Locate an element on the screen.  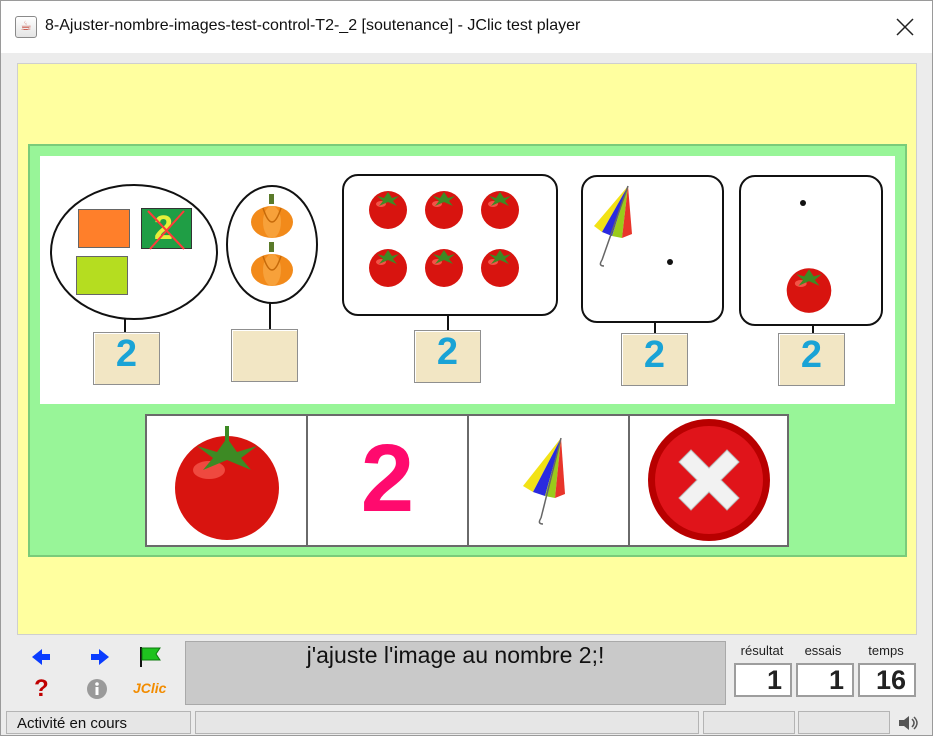
time-counter: 16 is located at coordinates (887, 680).